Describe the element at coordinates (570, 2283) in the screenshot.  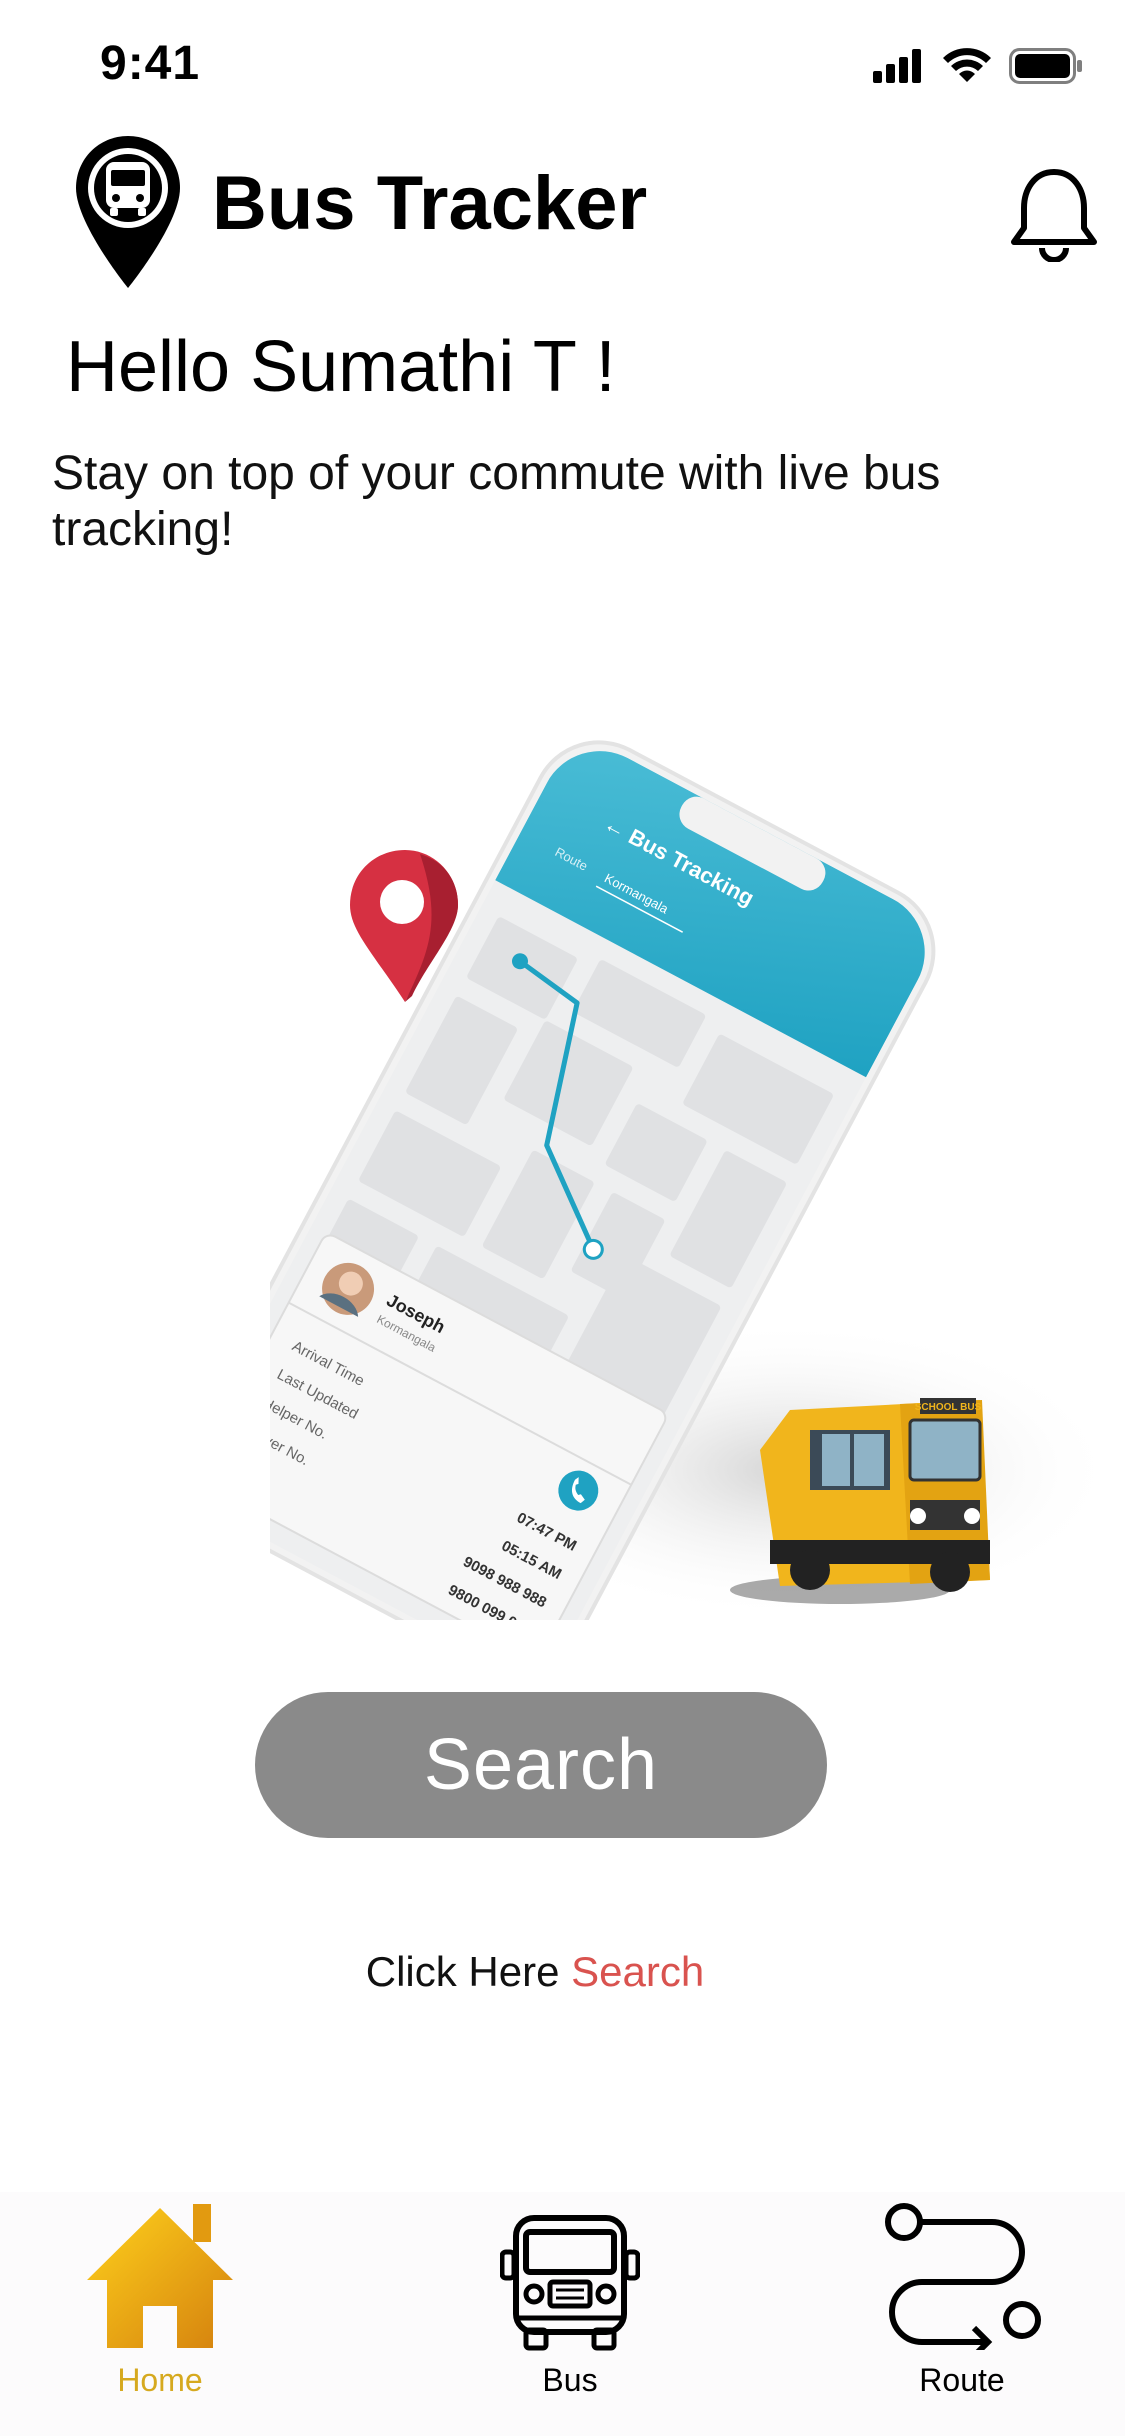
I see `bus-icon` at that location.